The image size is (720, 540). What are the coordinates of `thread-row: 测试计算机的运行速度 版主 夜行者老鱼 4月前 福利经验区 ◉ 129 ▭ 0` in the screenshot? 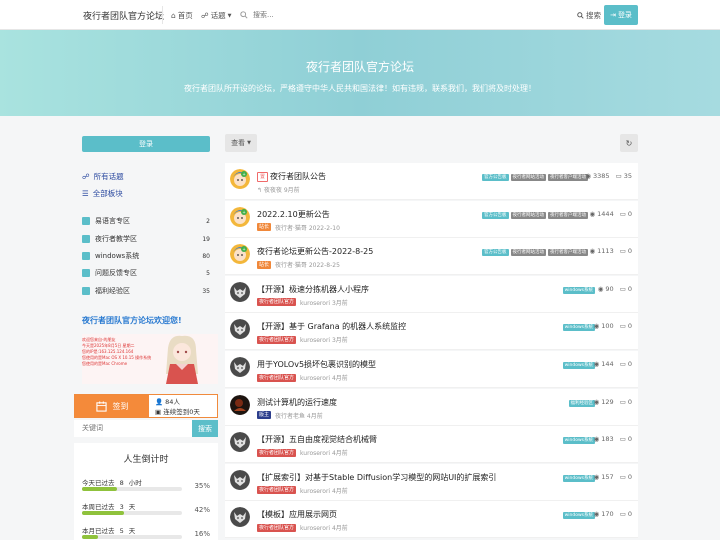 It's located at (431, 407).